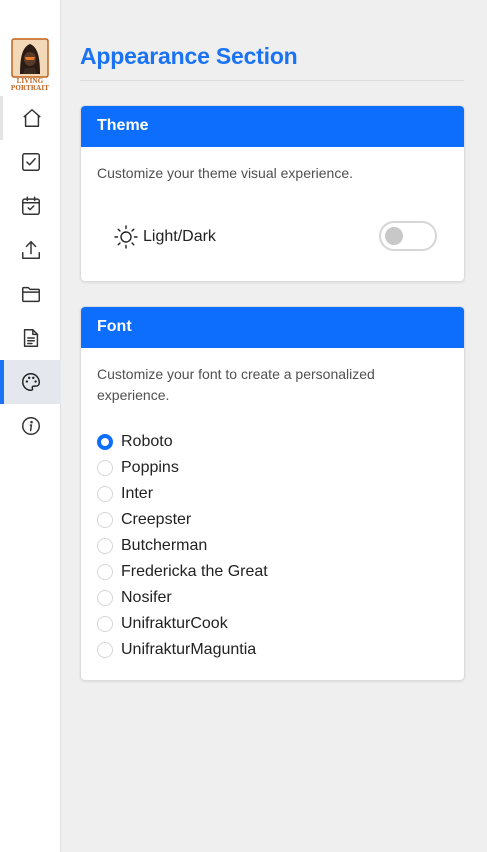  Describe the element at coordinates (272, 80) in the screenshot. I see `title-divider` at that location.